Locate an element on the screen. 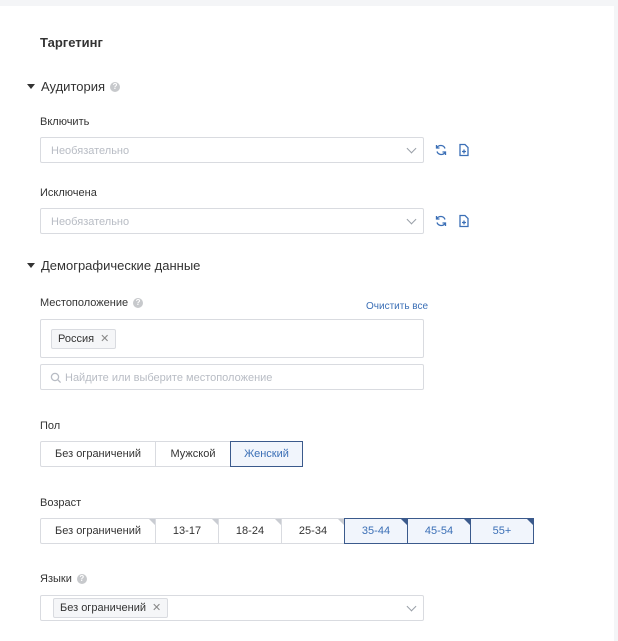 The width and height of the screenshot is (618, 641). age-option-55-plus: 55+ is located at coordinates (502, 531).